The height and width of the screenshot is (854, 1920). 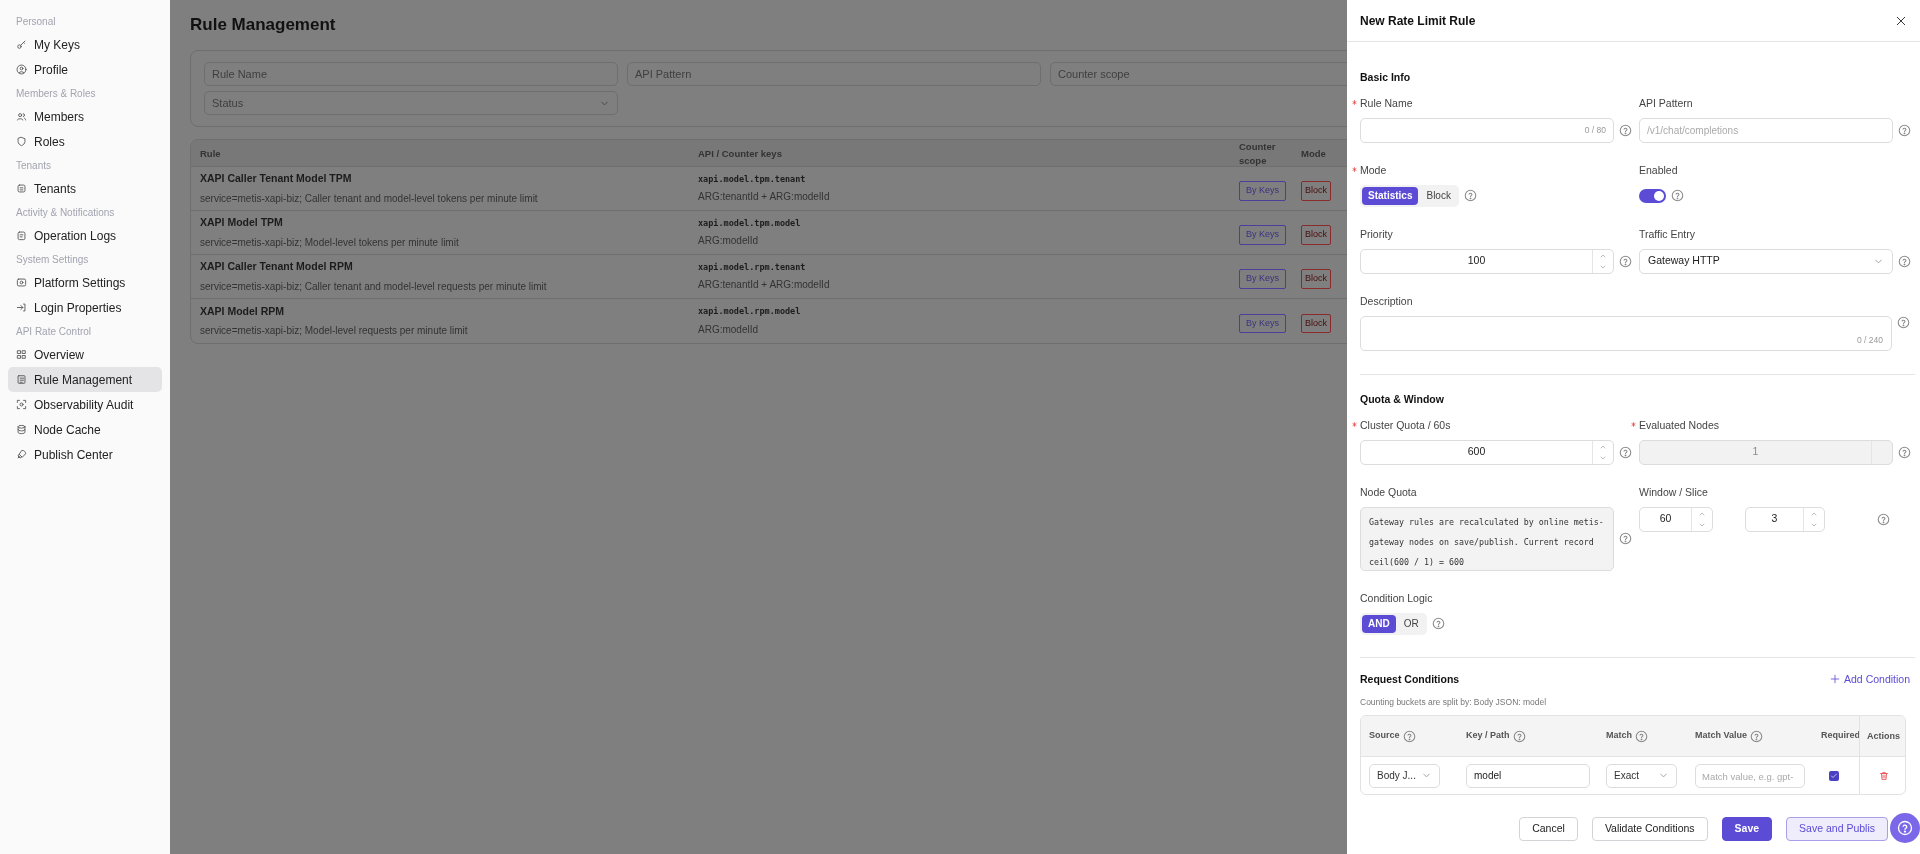 I want to click on sidebar-item: Tenants, so click(x=85, y=188).